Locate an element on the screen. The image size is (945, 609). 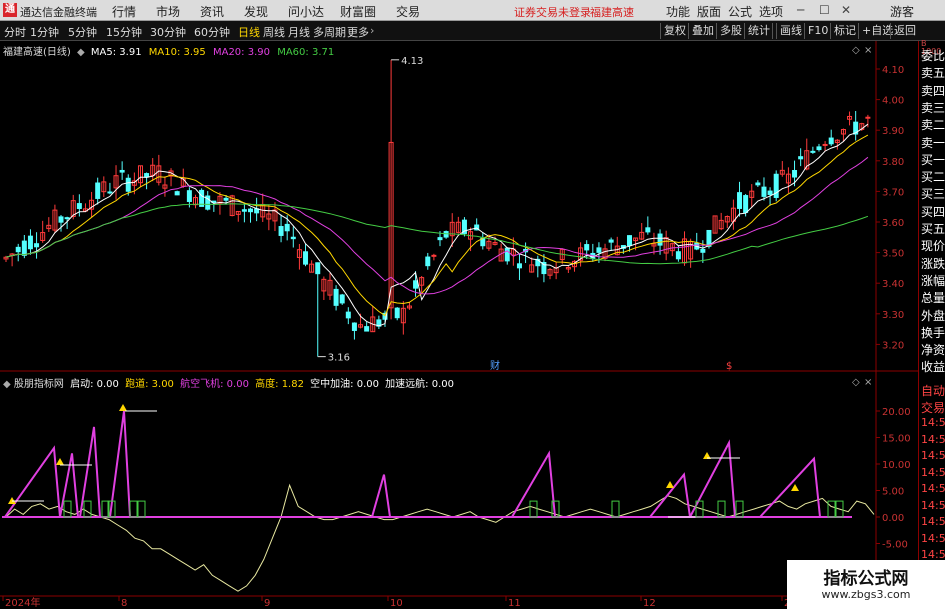
side-item-3: 卖三 is located at coordinates (933, 108).